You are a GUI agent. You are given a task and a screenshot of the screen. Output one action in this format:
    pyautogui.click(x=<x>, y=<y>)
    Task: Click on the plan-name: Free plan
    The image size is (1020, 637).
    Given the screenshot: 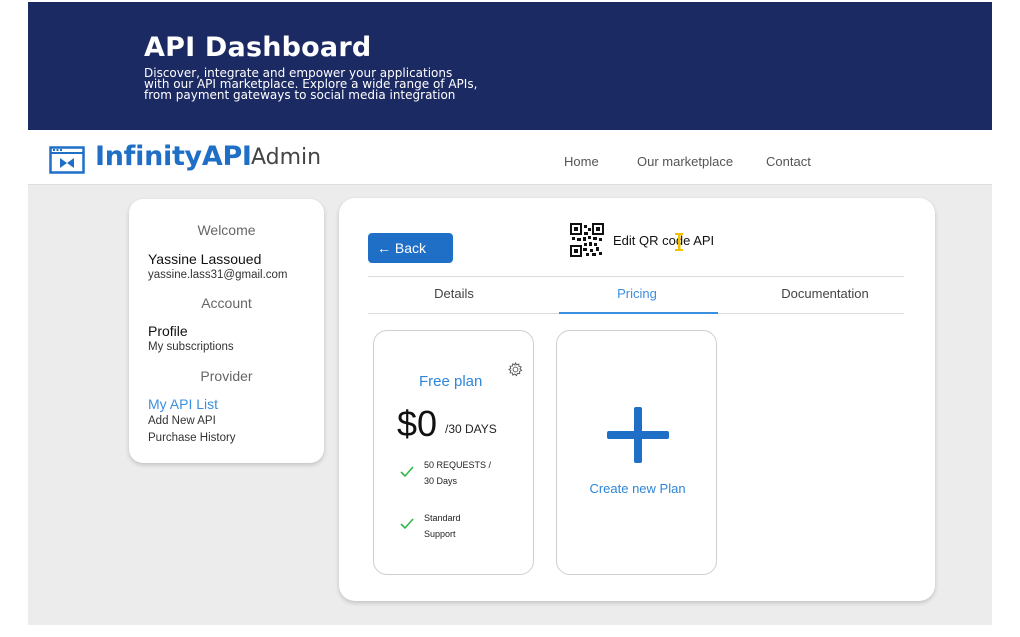 What is the action you would take?
    pyautogui.click(x=451, y=381)
    